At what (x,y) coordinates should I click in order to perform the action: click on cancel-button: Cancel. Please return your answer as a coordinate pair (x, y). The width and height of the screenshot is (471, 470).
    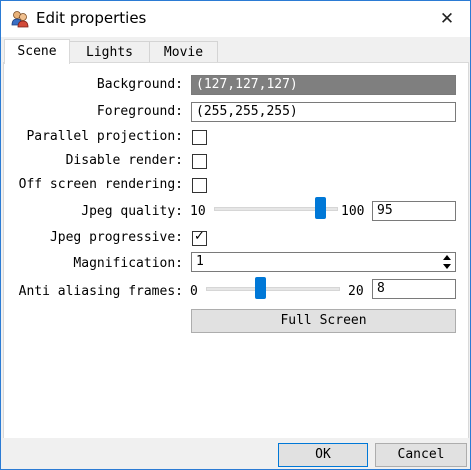
    Looking at the image, I should click on (421, 455).